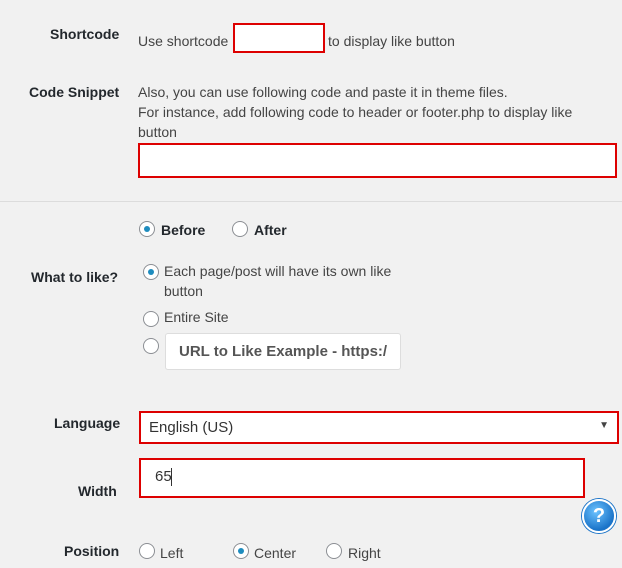 The image size is (622, 568). I want to click on language-select: English (US) ▼, so click(379, 427).